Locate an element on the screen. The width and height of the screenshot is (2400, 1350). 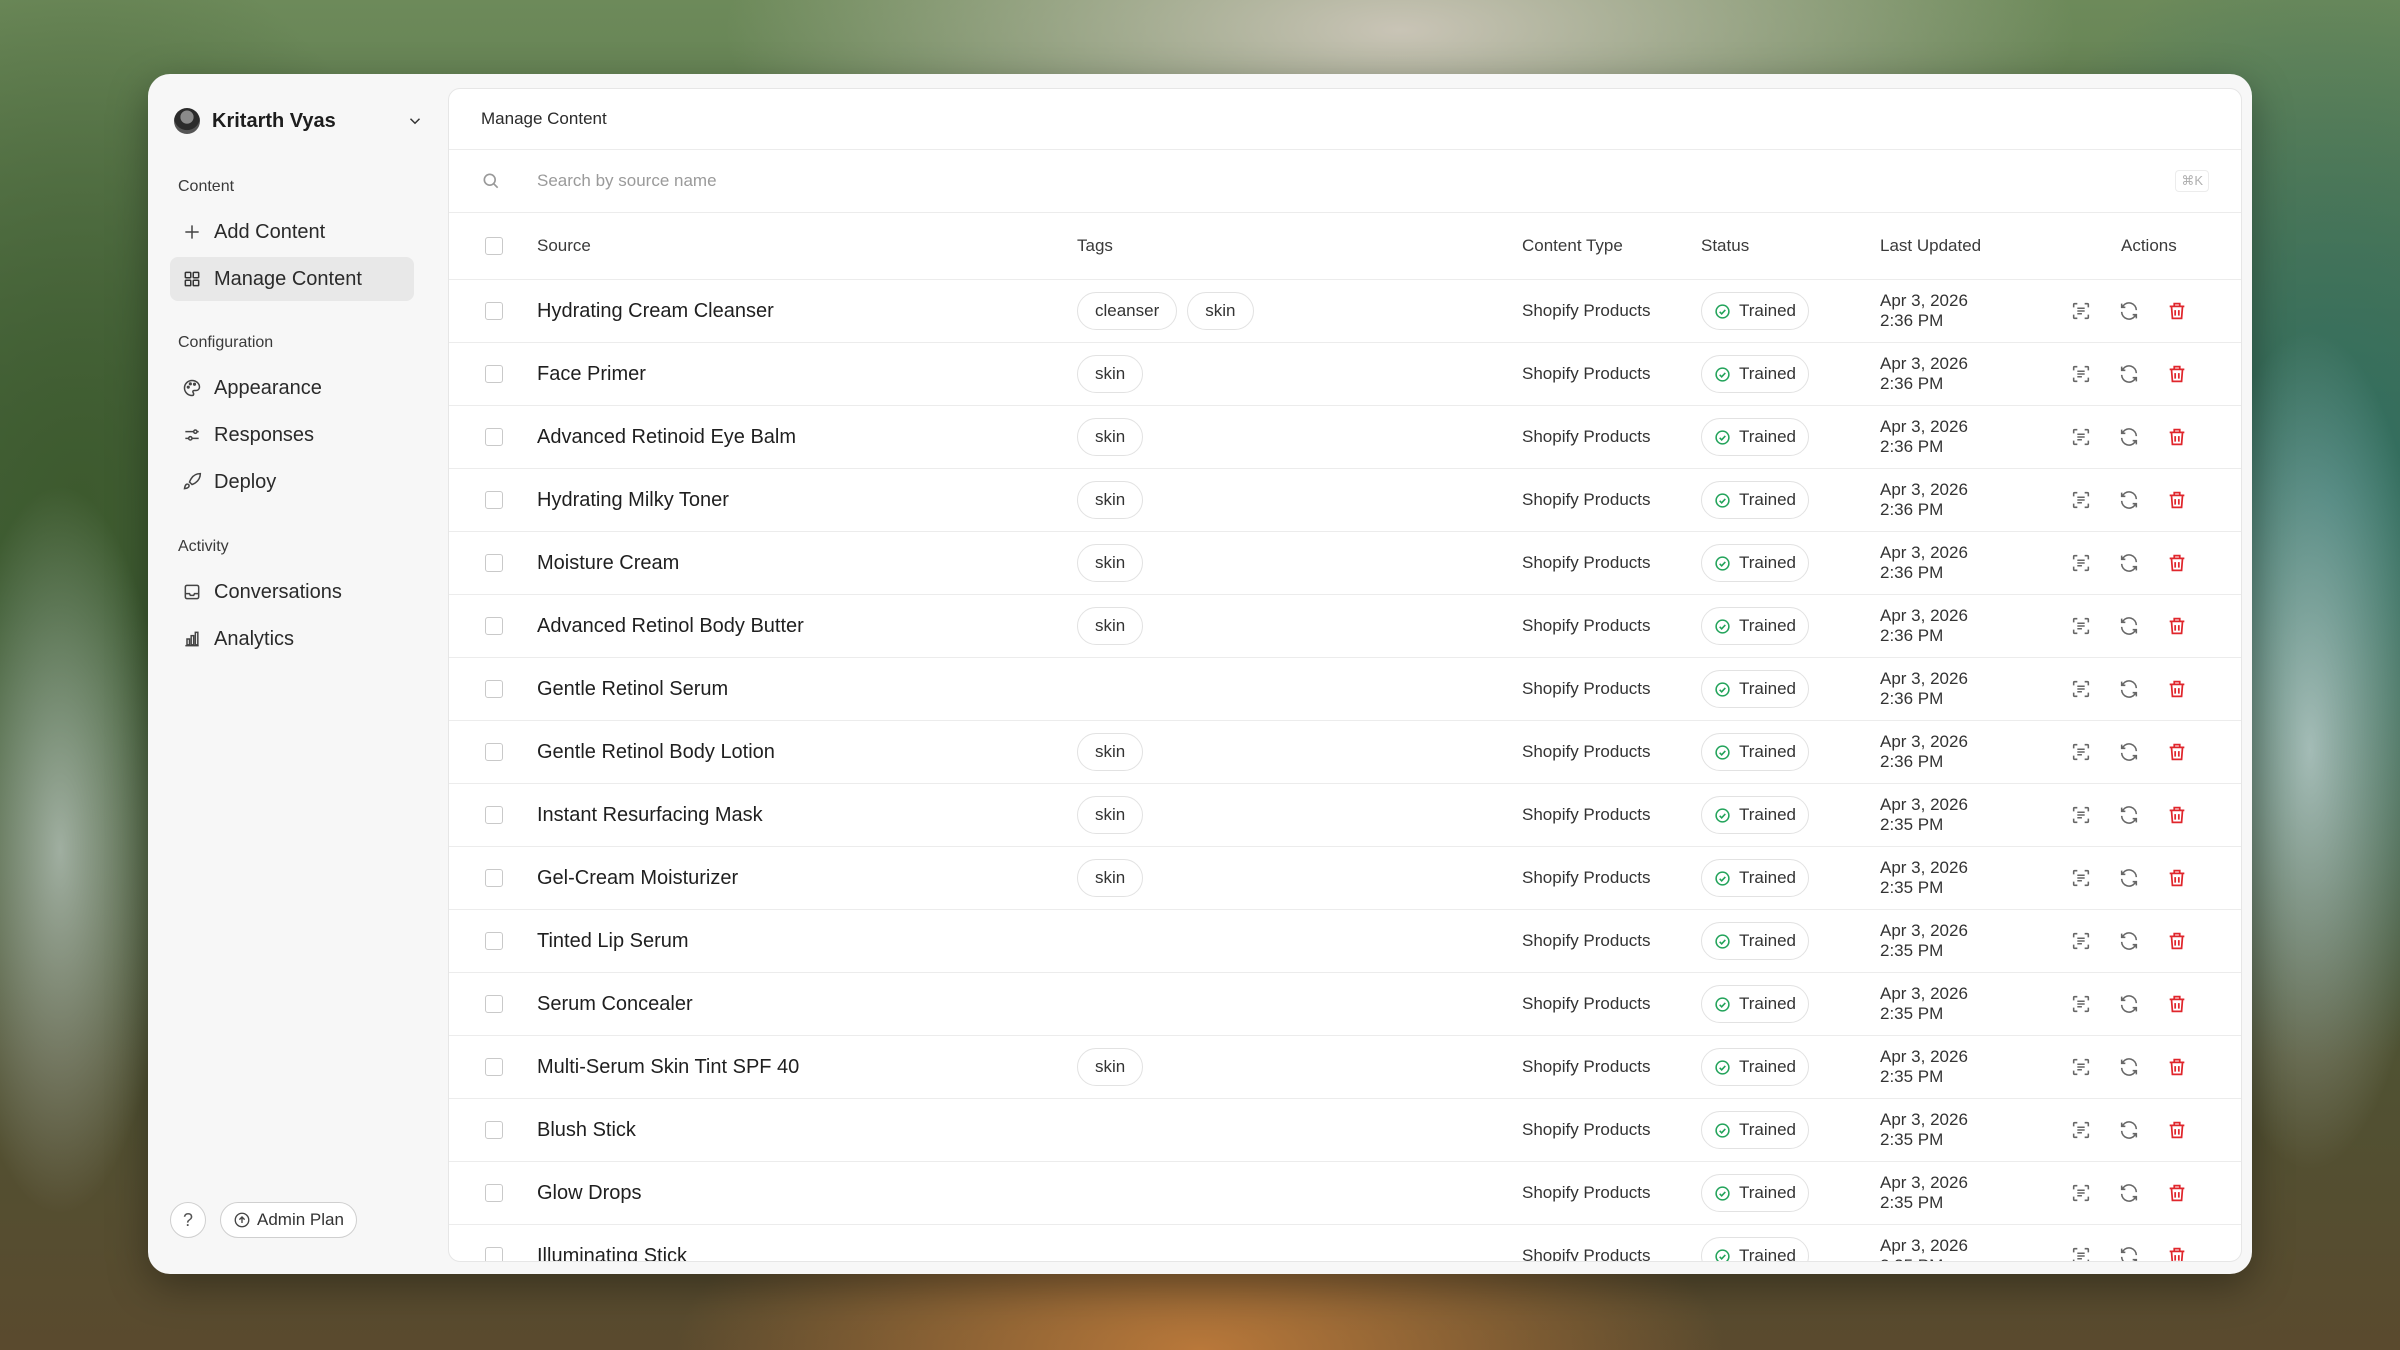
sidebar-item-responses: Responses is located at coordinates (292, 435).